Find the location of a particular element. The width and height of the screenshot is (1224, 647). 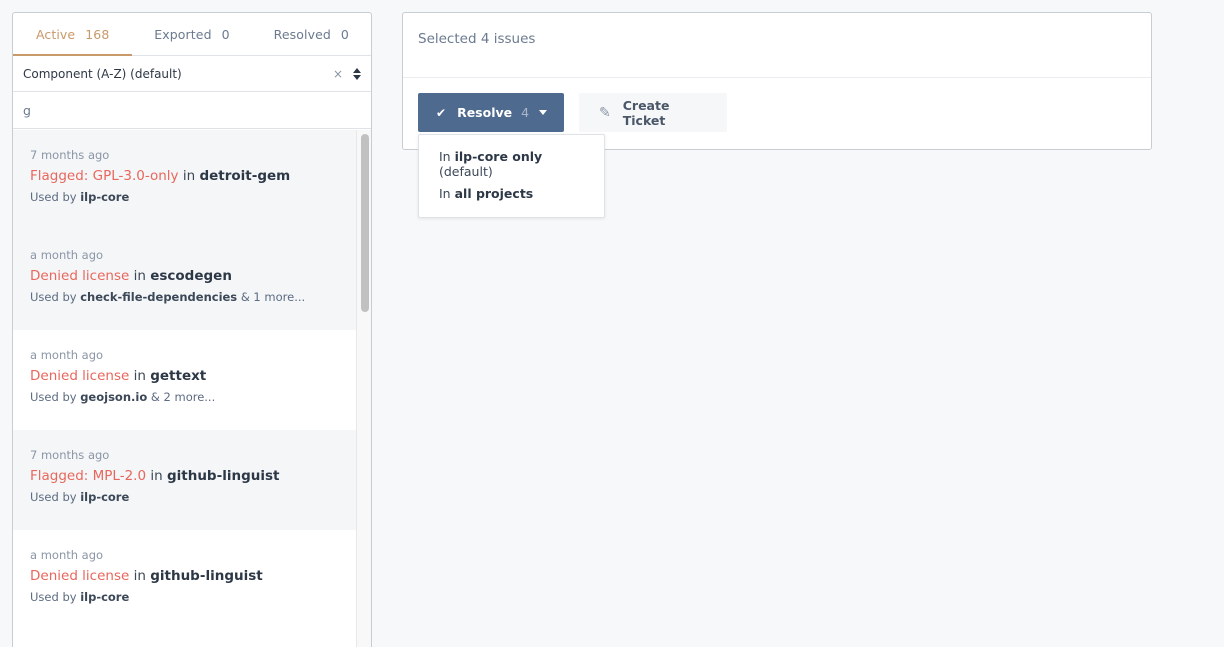

issue-flag: Flagged: MPL-2.0 is located at coordinates (88, 476).